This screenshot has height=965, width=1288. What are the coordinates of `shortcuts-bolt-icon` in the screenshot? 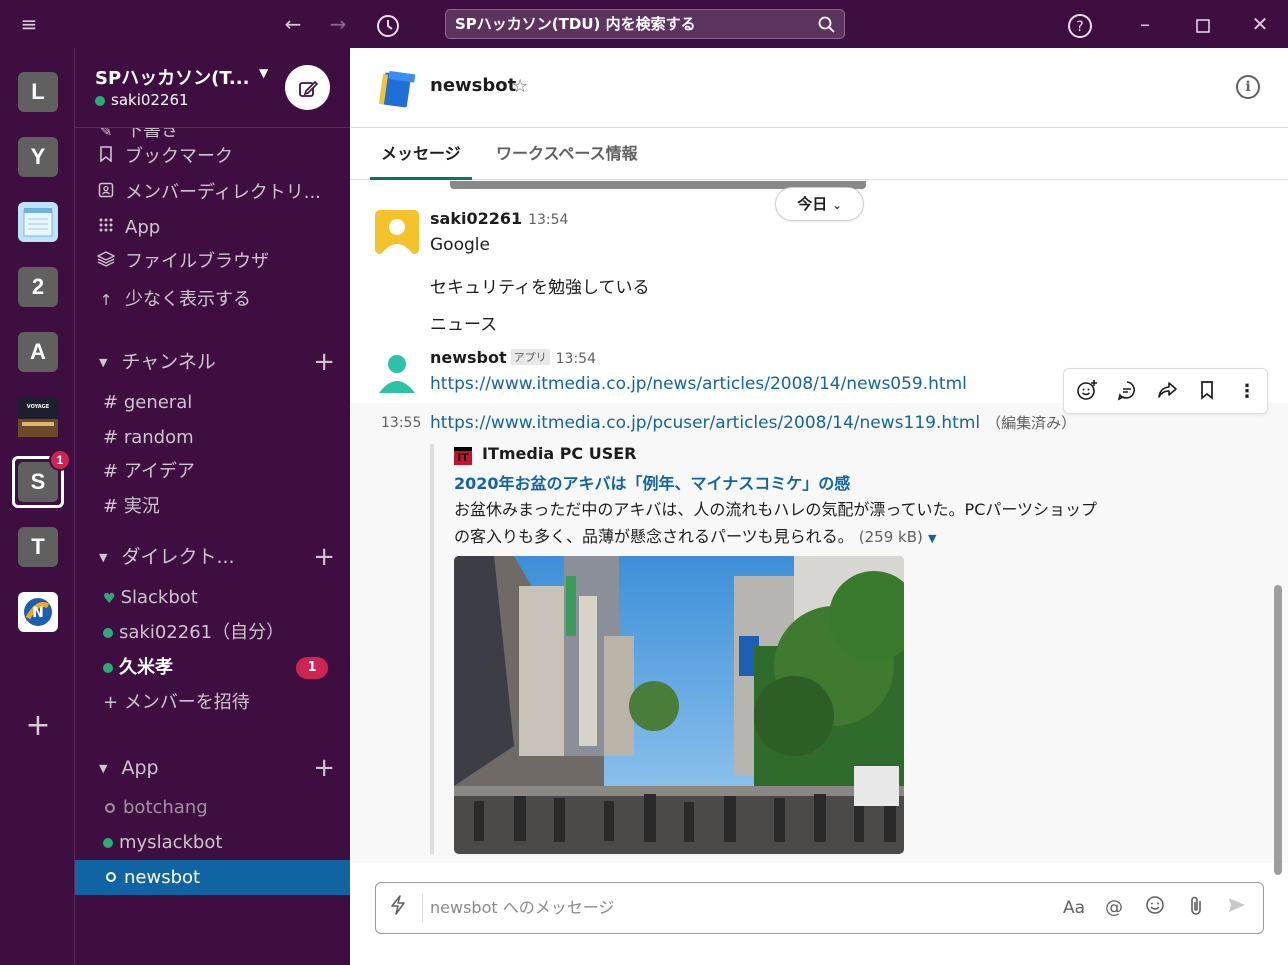 It's located at (398, 907).